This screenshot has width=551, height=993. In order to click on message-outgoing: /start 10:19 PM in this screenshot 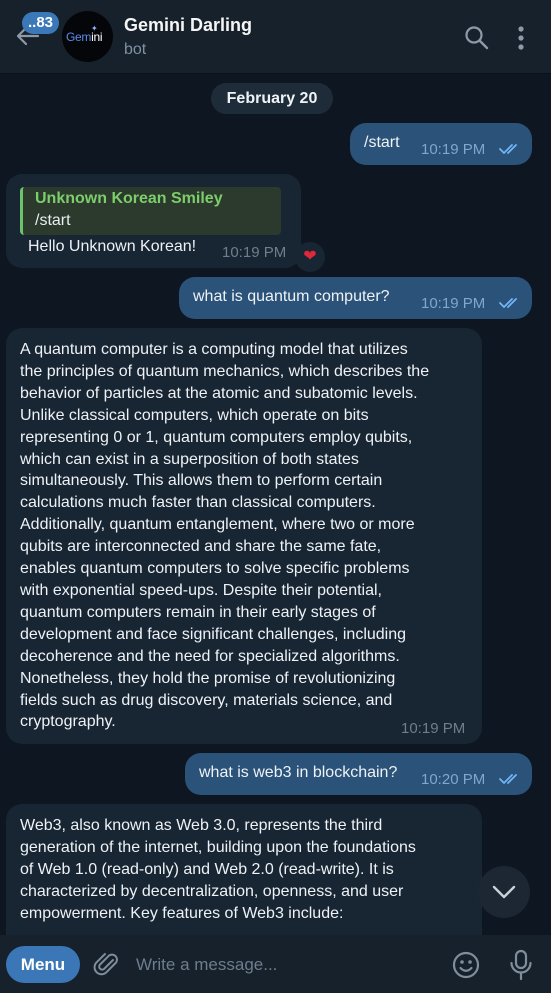, I will do `click(441, 144)`.